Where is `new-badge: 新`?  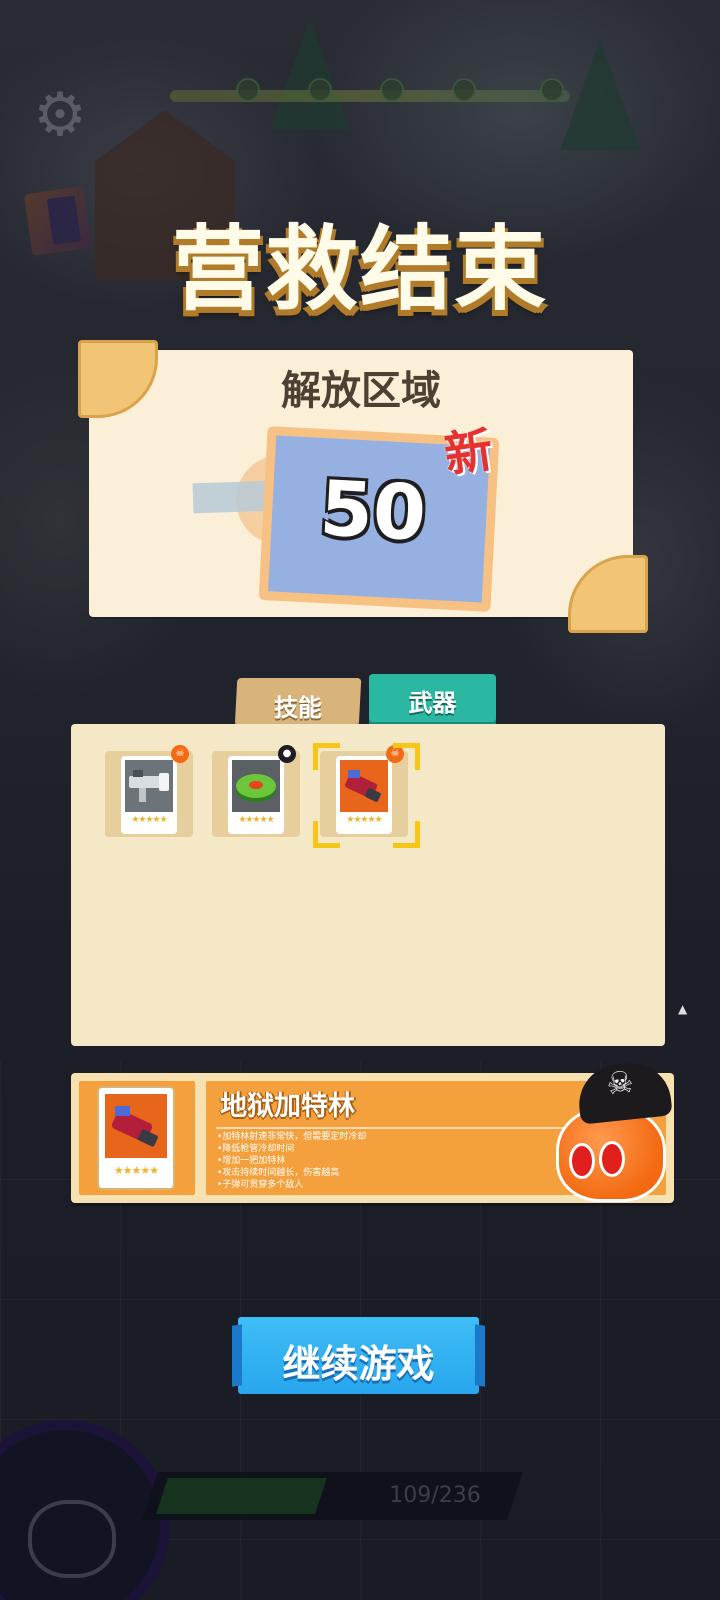
new-badge: 新 is located at coordinates (469, 453).